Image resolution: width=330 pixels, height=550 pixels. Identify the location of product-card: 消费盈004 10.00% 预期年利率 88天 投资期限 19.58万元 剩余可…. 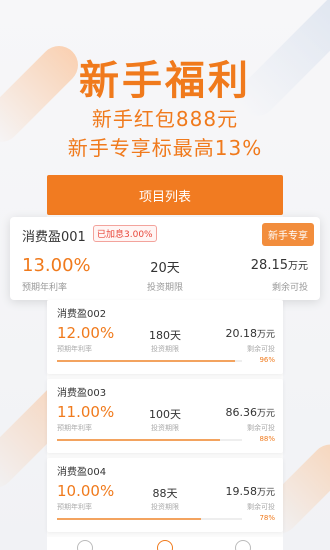
(165, 495).